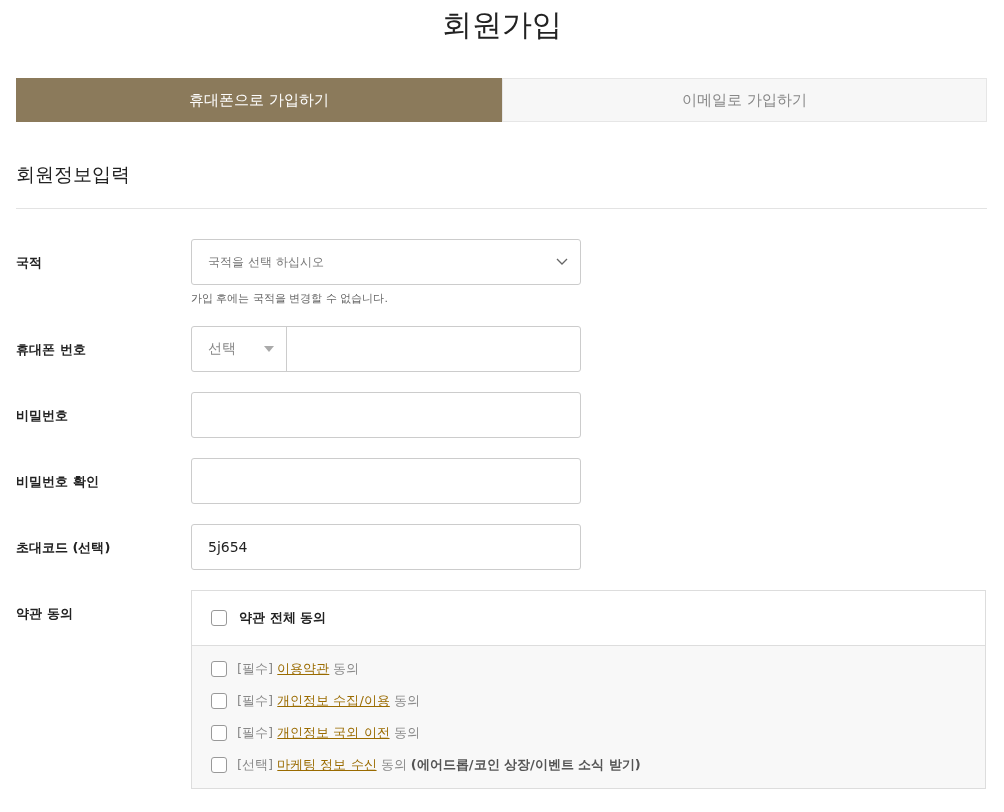 The width and height of the screenshot is (1004, 812). I want to click on field-label: 약관 동의, so click(45, 614).